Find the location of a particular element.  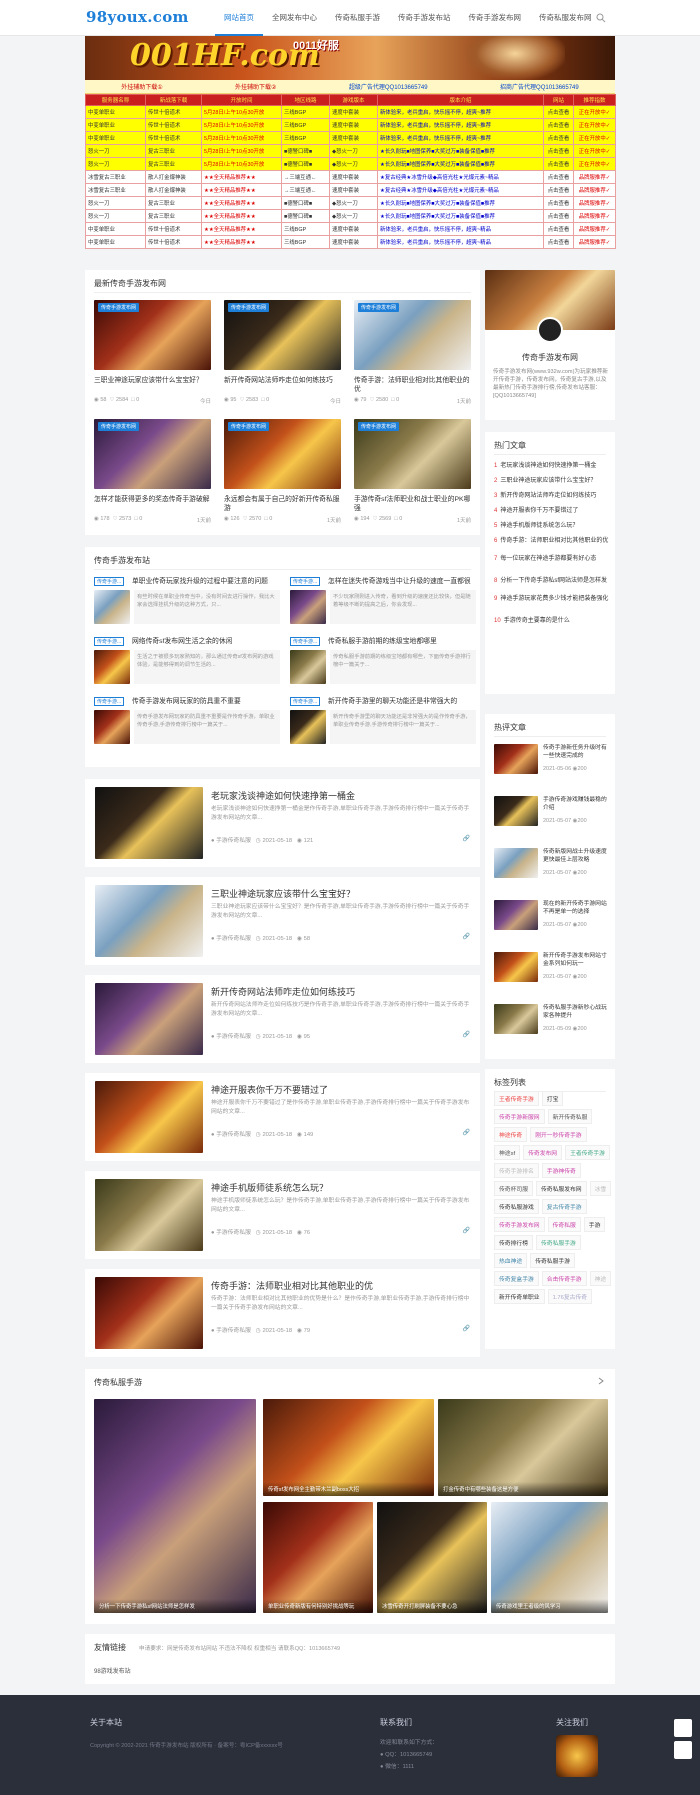

nav-item-release-net: 传奇手游发布网 is located at coordinates (495, 18).